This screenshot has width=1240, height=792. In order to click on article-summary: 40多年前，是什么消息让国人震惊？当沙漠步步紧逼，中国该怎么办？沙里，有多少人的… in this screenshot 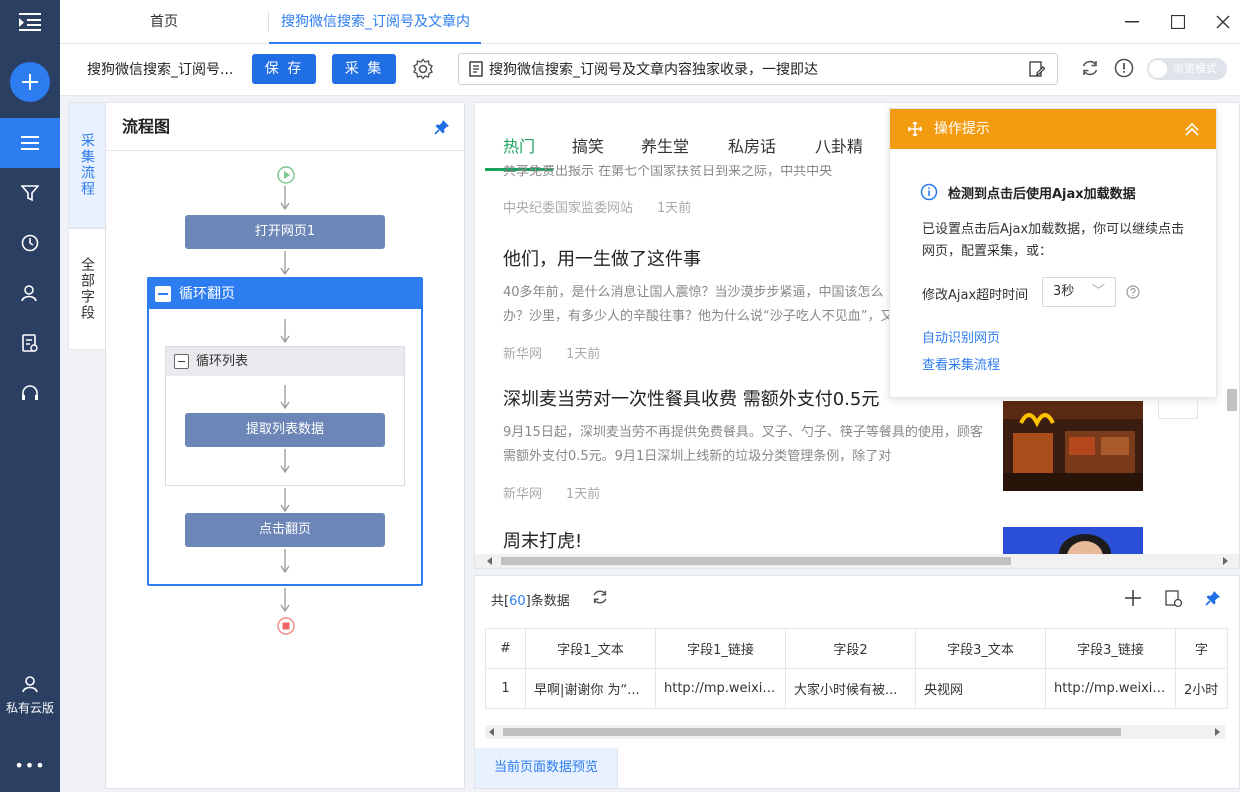, I will do `click(698, 304)`.